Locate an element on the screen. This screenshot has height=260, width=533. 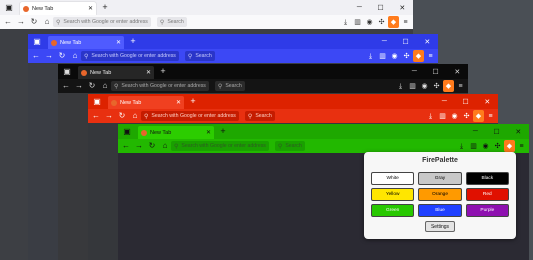
color-button-yellow: Yellow is located at coordinates (393, 194).